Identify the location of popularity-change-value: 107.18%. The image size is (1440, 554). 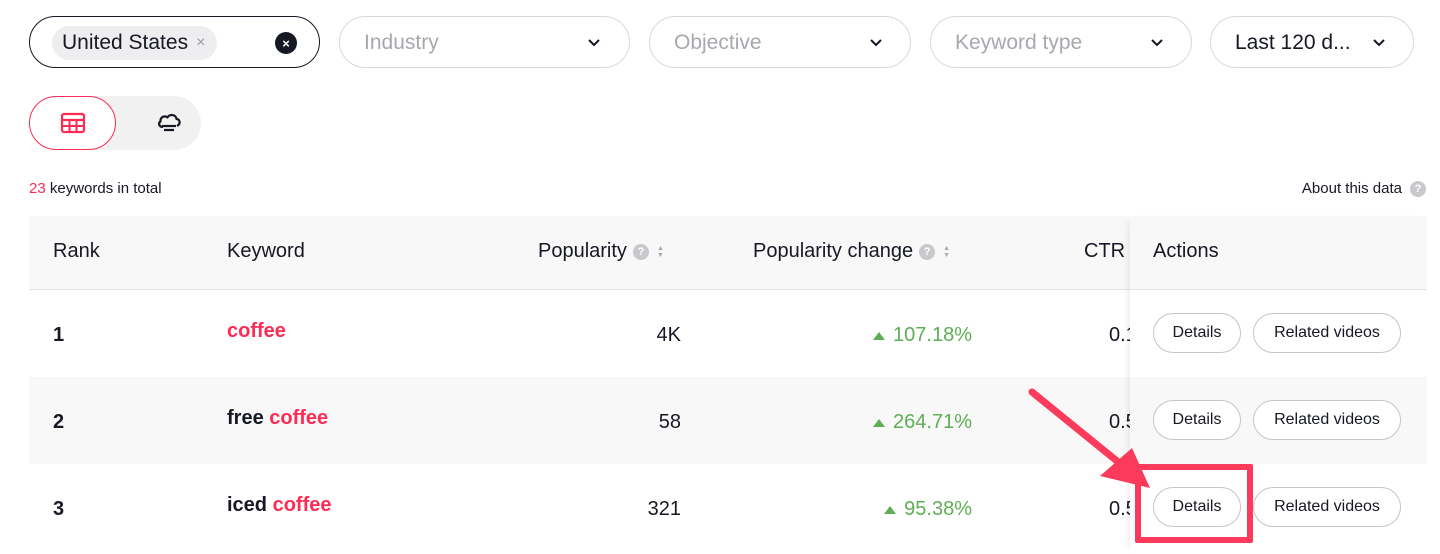
(932, 335).